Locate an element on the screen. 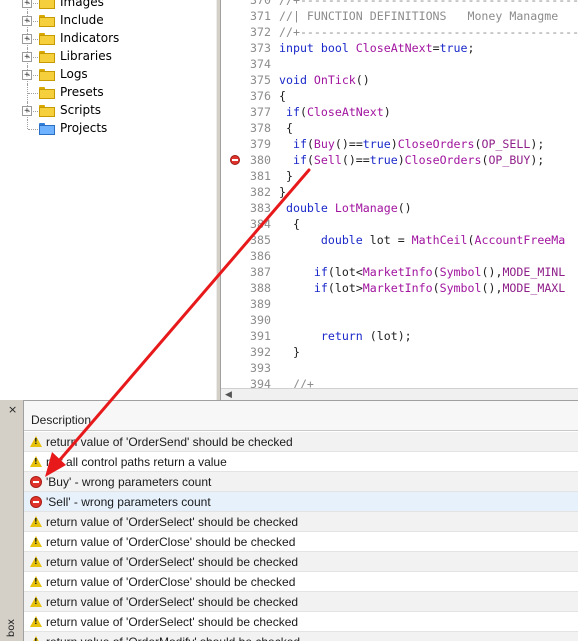  code-line: 394 //+ is located at coordinates (281, 382).